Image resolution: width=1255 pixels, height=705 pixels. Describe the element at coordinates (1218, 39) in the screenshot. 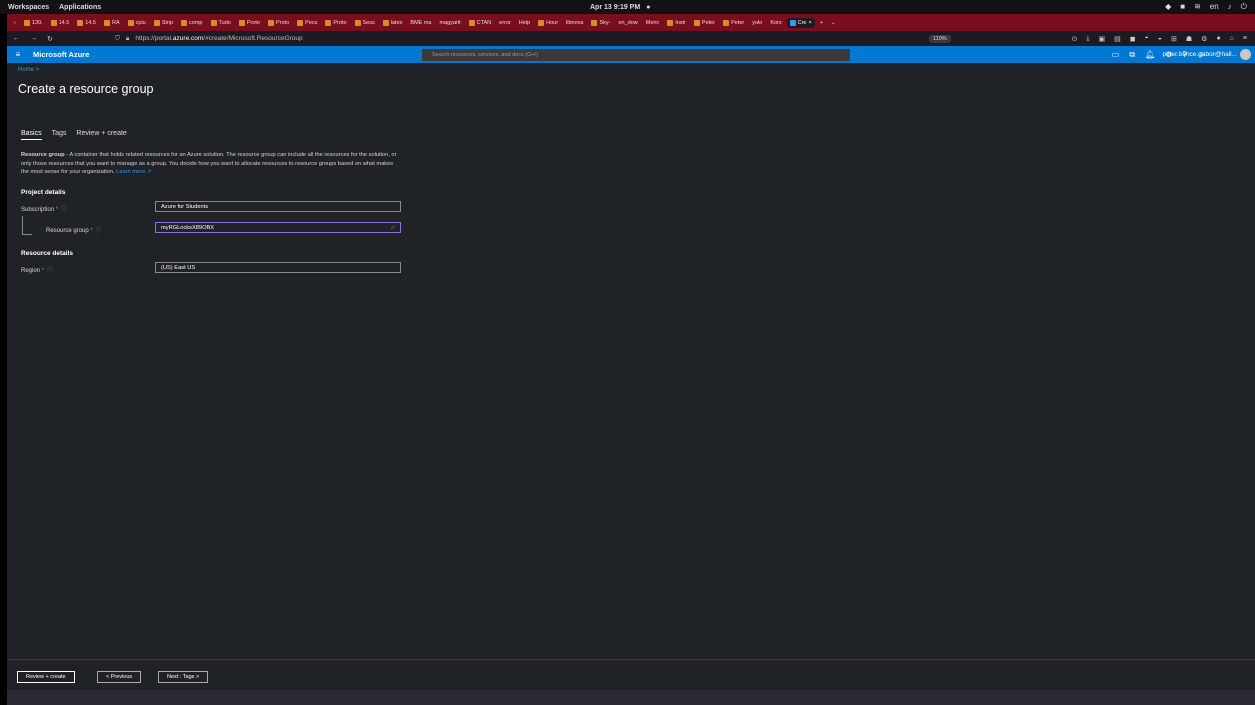

I see `extension-icon: ●` at that location.